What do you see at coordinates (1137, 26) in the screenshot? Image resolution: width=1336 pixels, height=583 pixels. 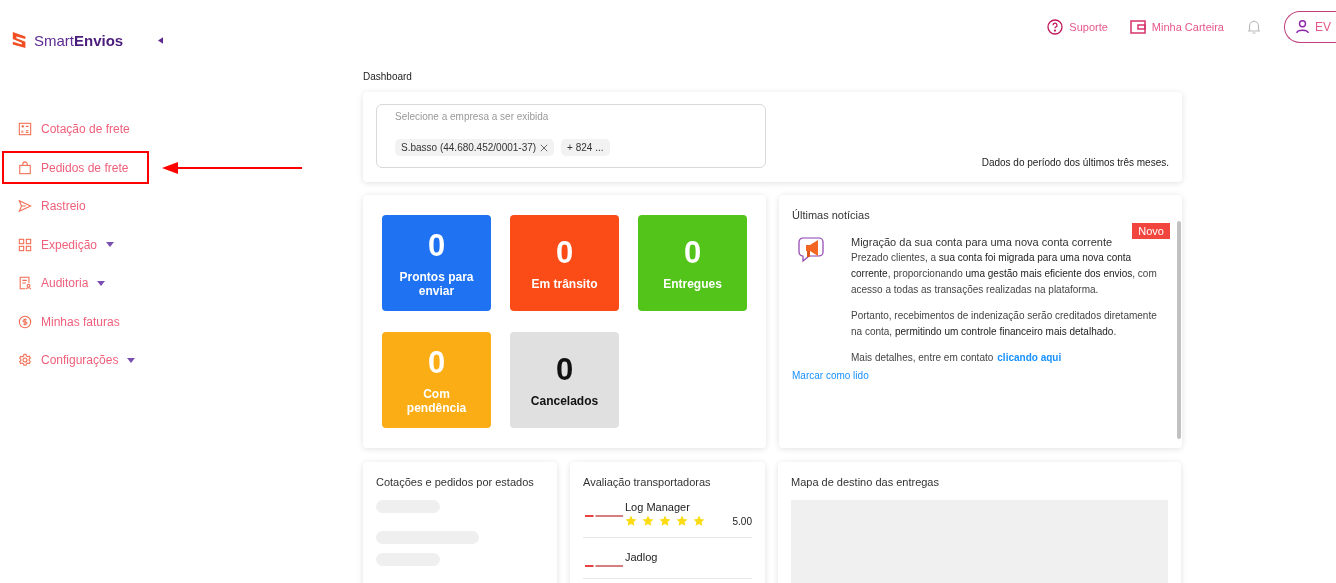 I see `wallet-icon` at bounding box center [1137, 26].